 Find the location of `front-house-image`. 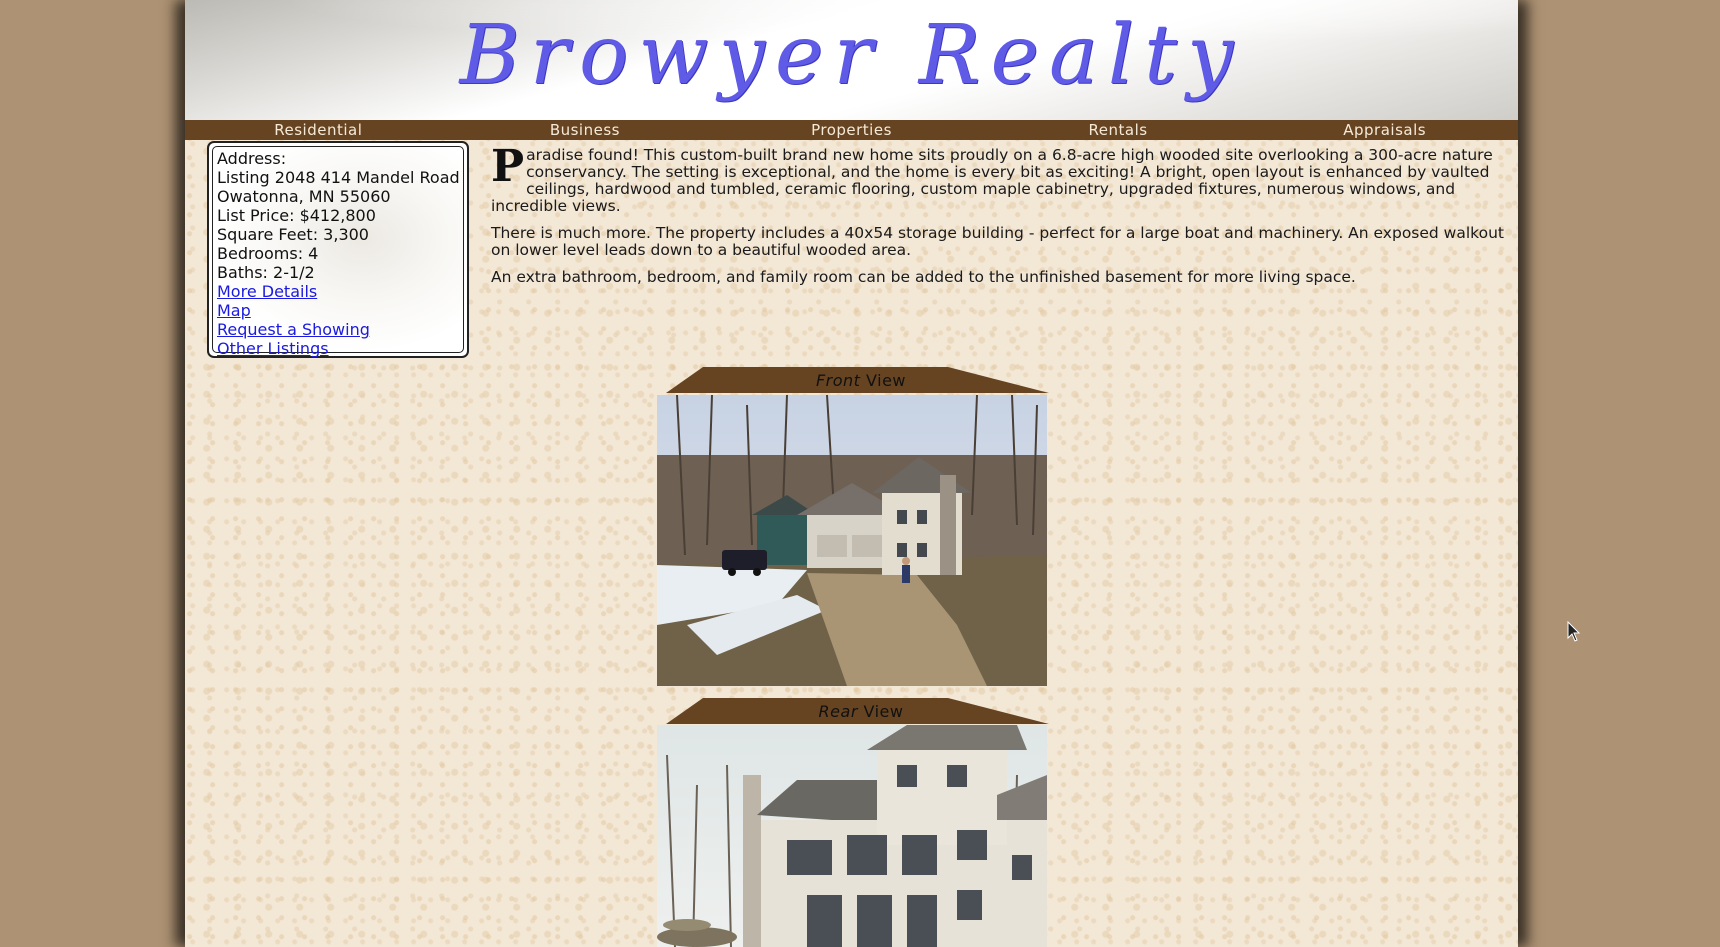

front-house-image is located at coordinates (852, 540).